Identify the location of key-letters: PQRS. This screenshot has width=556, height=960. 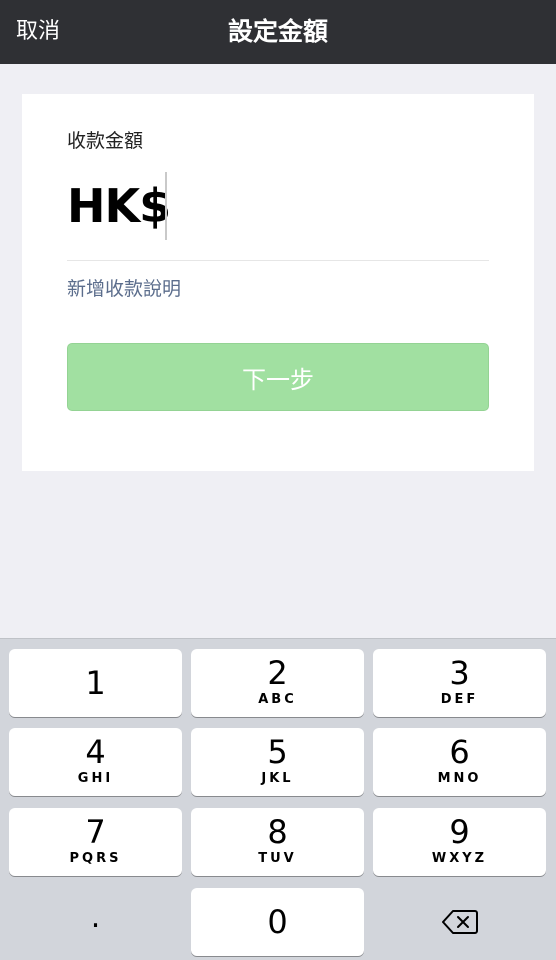
(95, 858).